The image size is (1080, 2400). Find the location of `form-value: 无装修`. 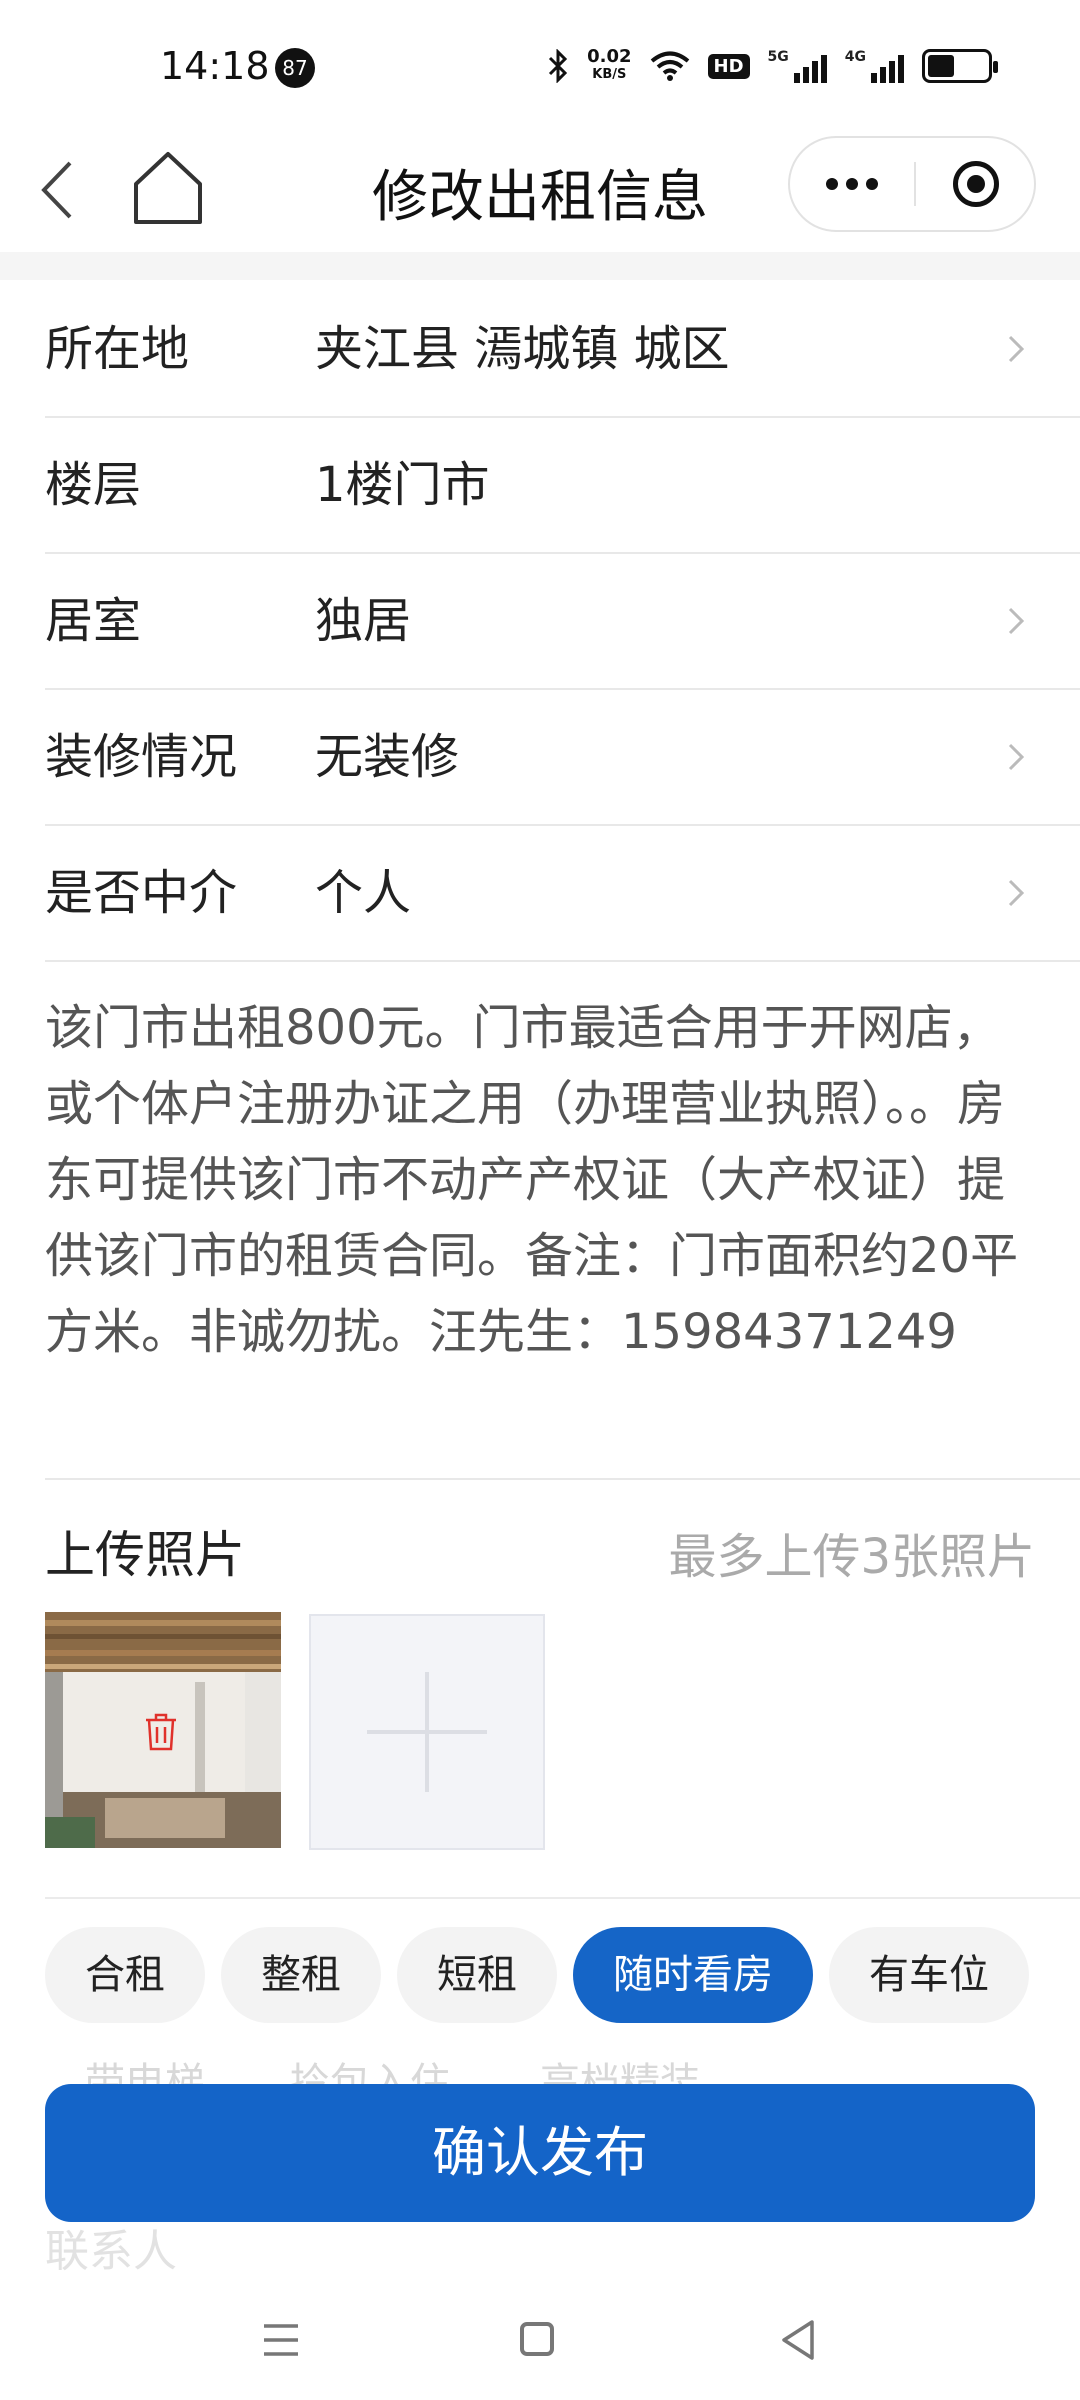

form-value: 无装修 is located at coordinates (387, 757).